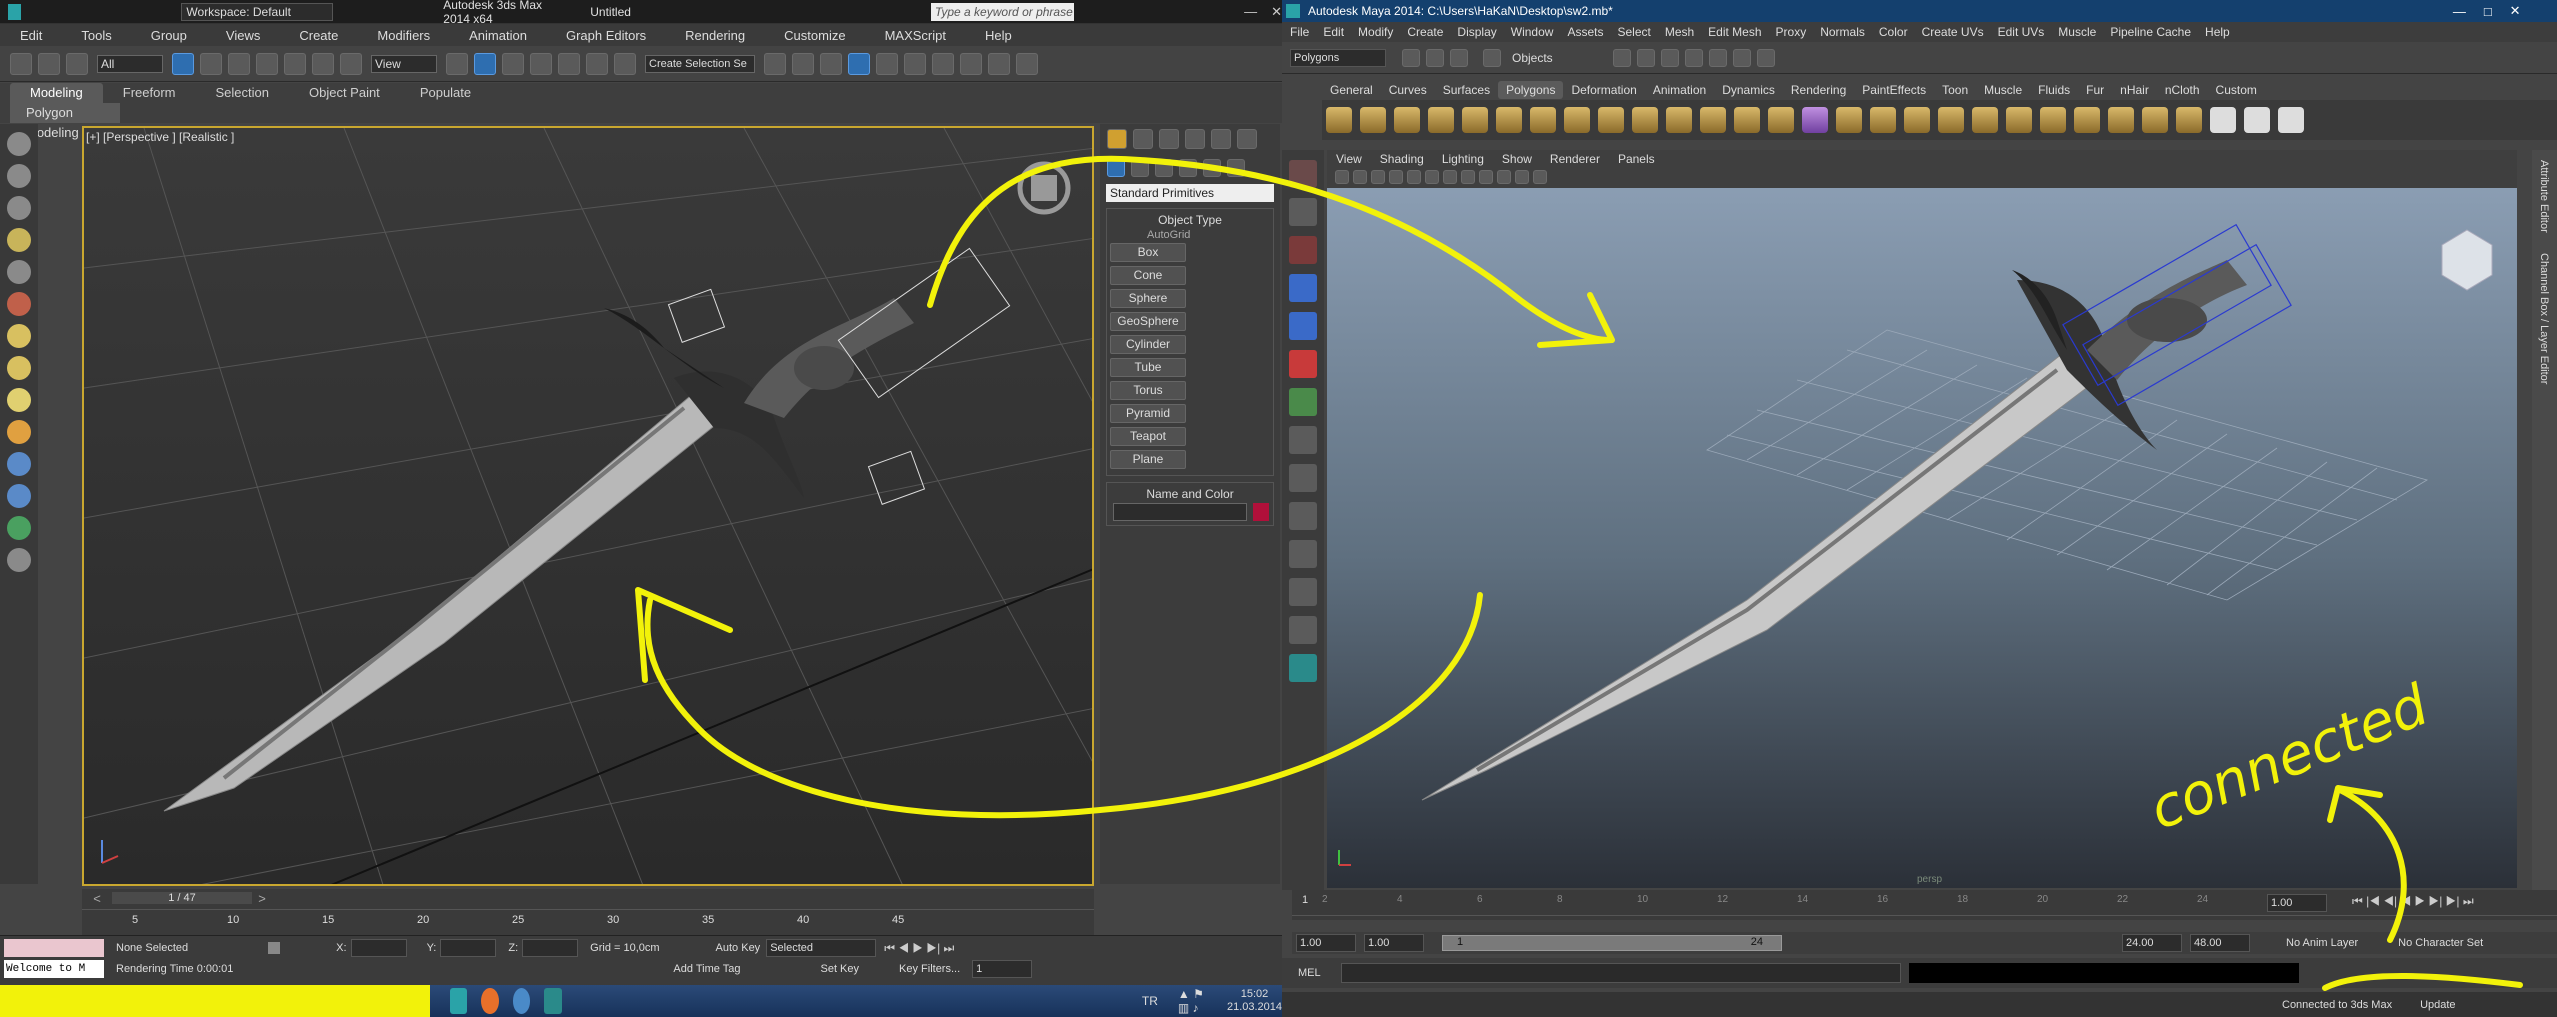 The image size is (2557, 1017). I want to click on object-color-swatch, so click(1261, 512).